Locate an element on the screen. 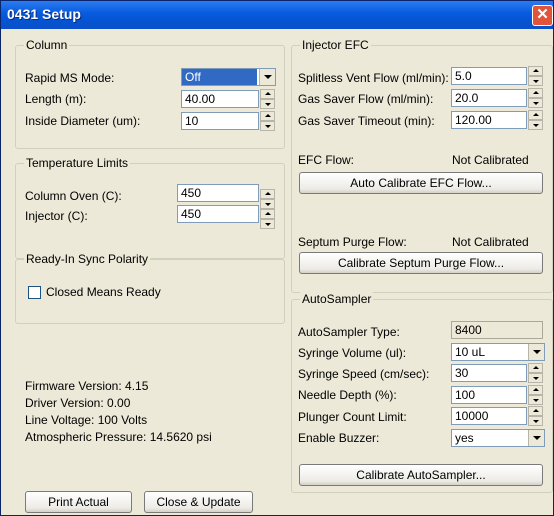 The height and width of the screenshot is (516, 554). injector-temp-input: 450 is located at coordinates (218, 214).